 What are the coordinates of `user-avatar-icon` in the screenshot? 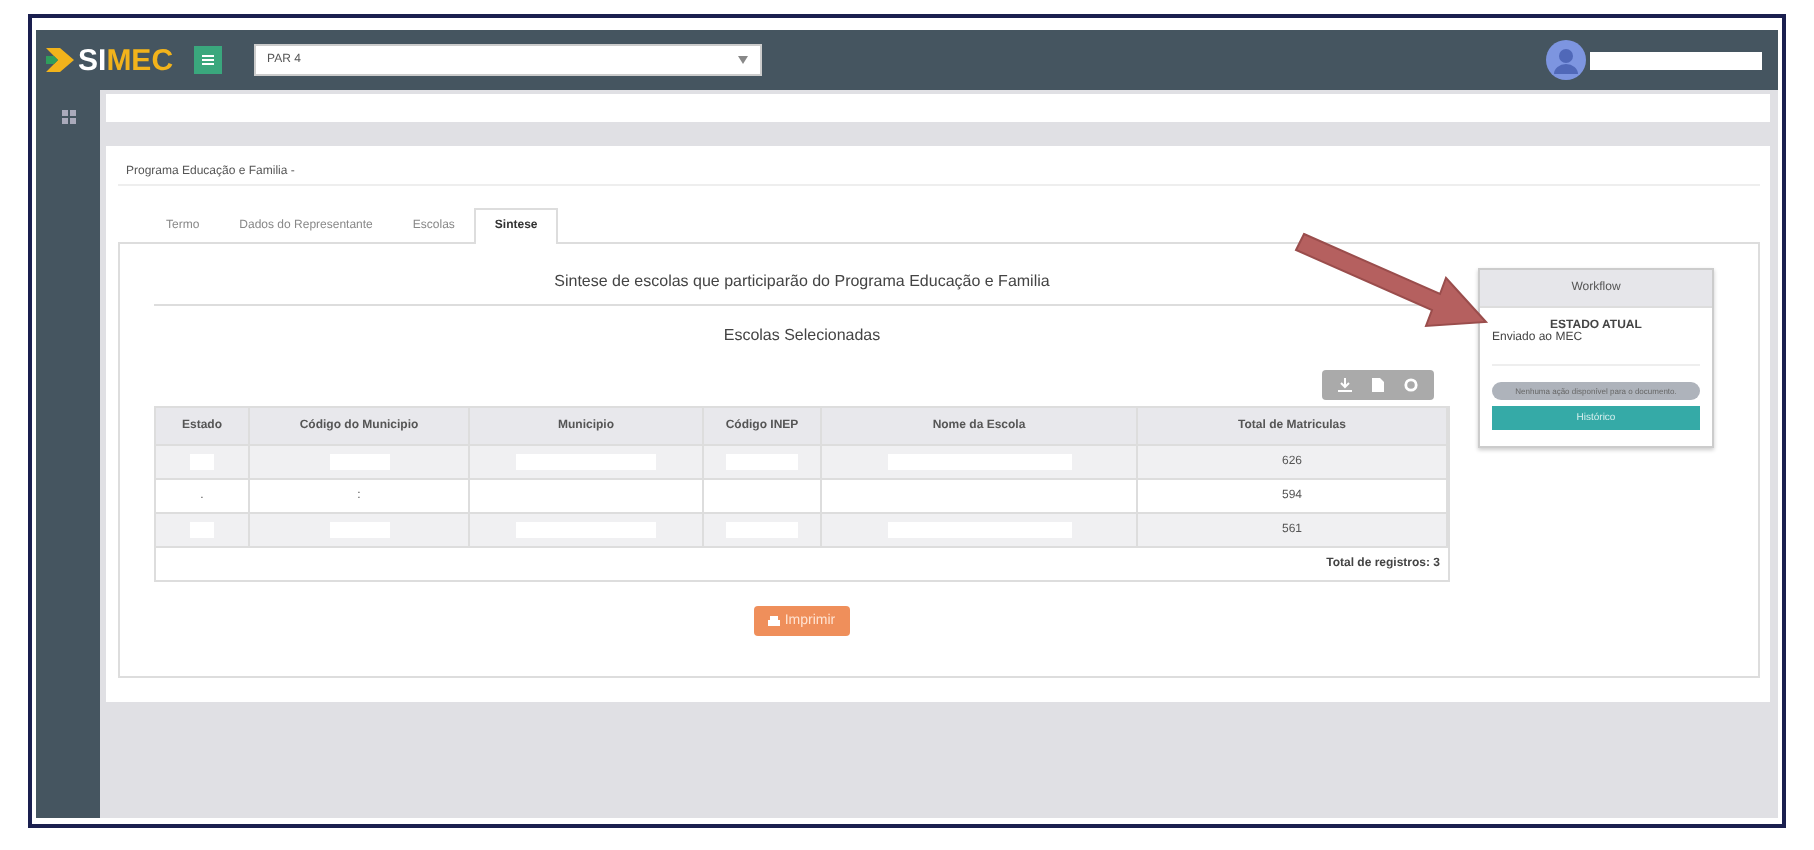 It's located at (1566, 60).